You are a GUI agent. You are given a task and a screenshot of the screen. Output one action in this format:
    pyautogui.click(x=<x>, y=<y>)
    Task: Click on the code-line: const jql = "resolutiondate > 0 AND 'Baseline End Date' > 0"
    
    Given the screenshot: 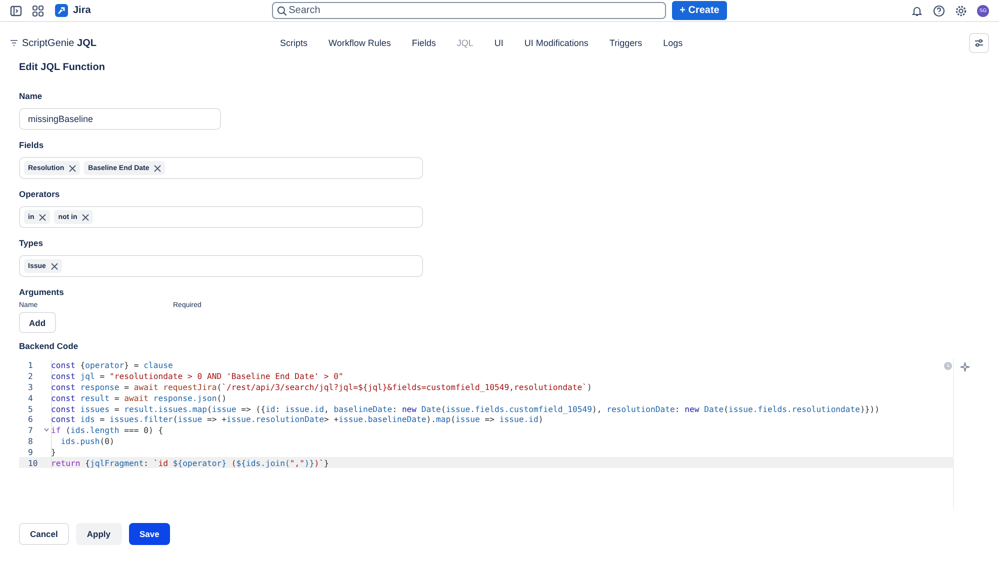 What is the action you would take?
    pyautogui.click(x=197, y=376)
    